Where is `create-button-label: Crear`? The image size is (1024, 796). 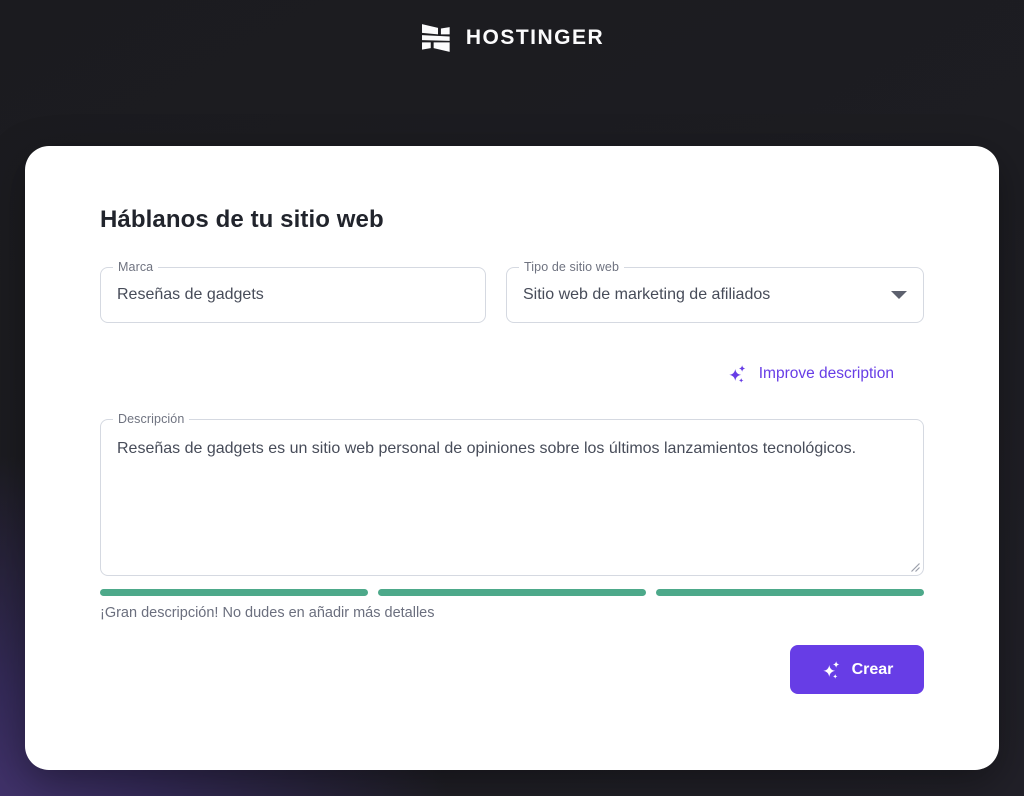
create-button-label: Crear is located at coordinates (872, 669).